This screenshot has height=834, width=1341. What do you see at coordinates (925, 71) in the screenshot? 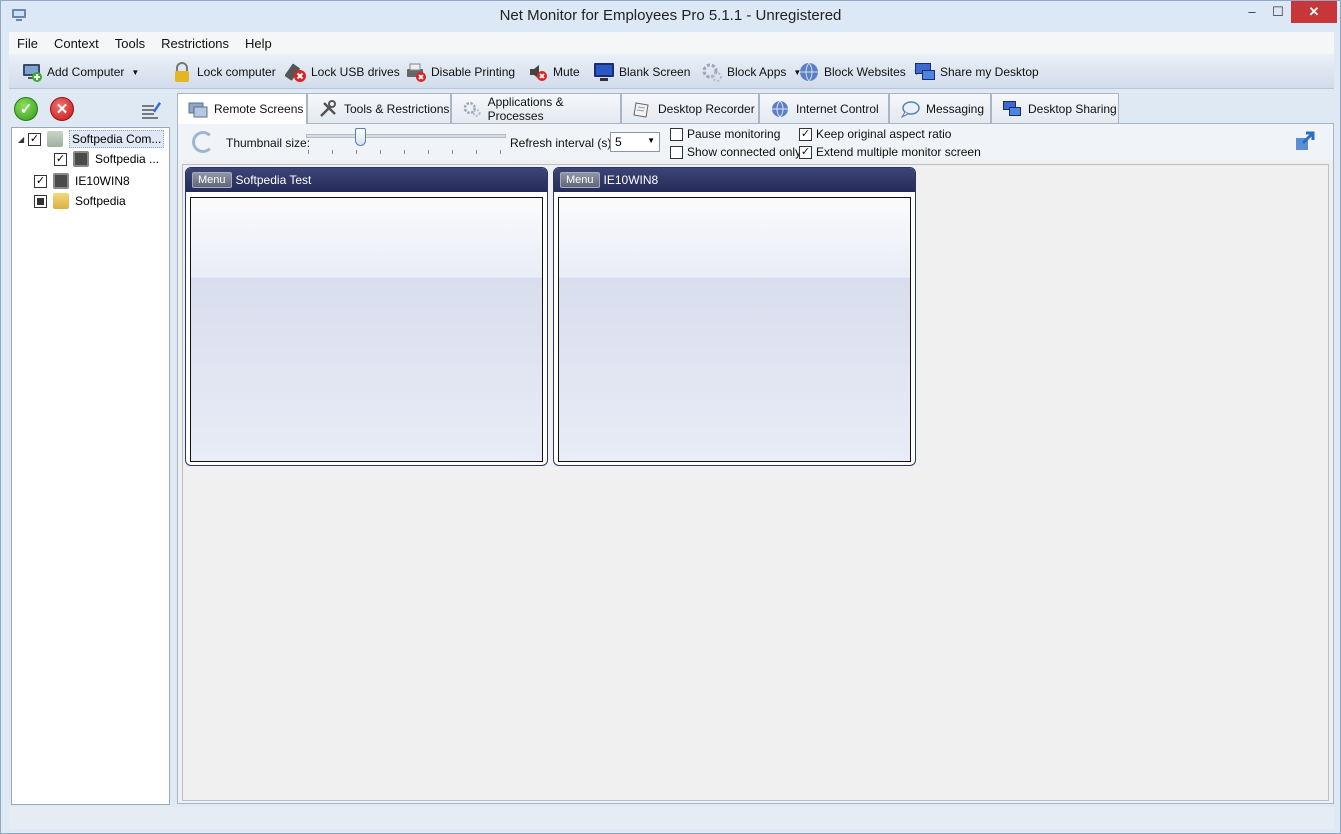
I see `share-desktop-icon` at bounding box center [925, 71].